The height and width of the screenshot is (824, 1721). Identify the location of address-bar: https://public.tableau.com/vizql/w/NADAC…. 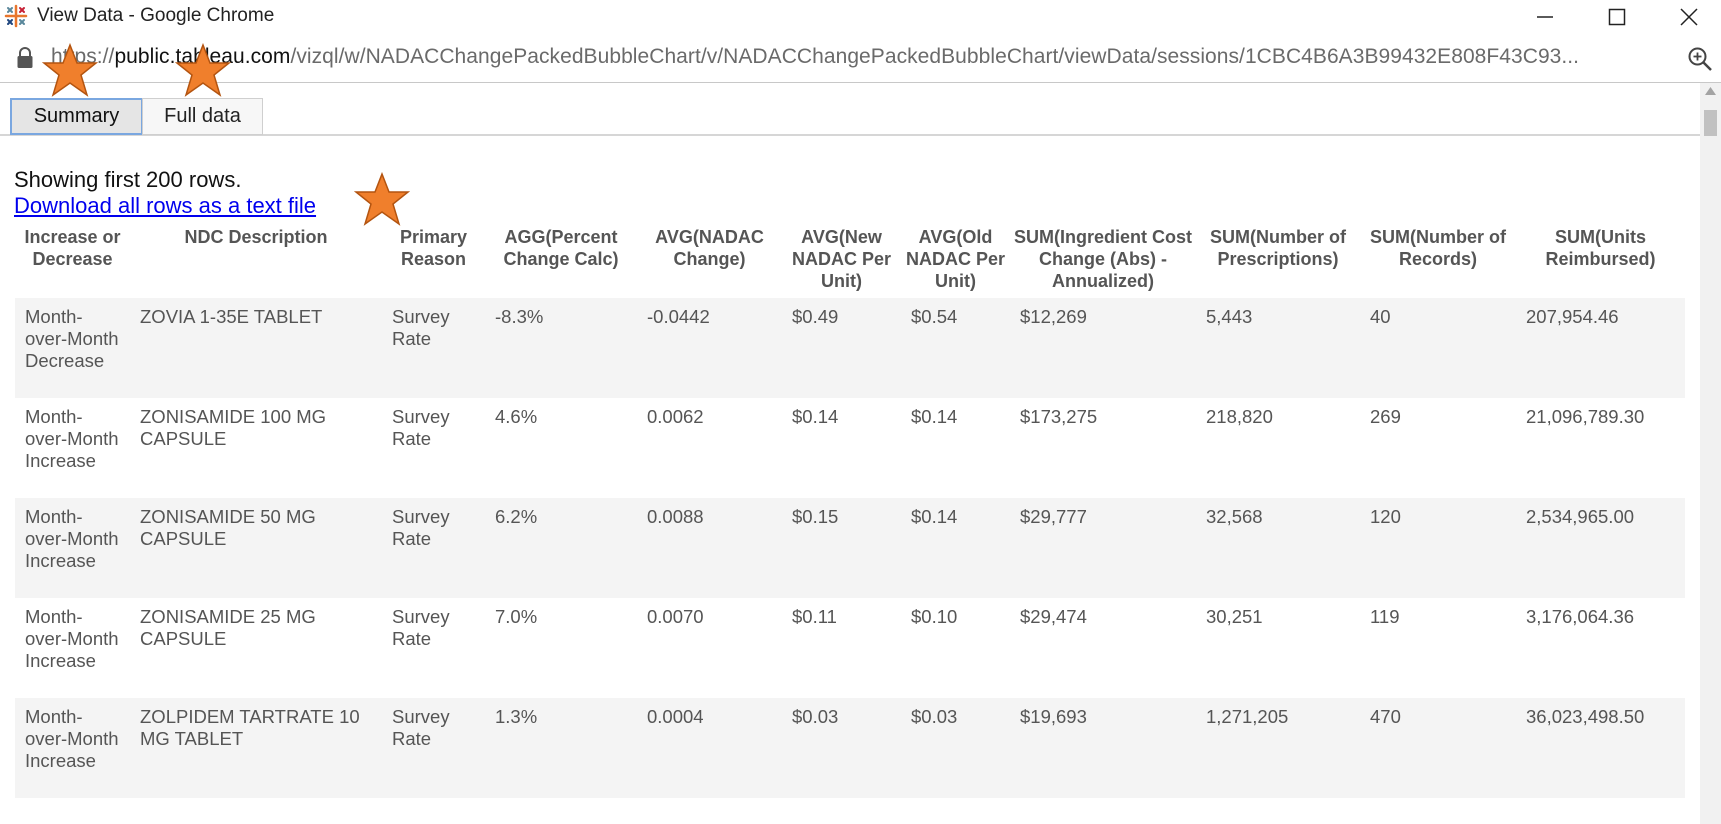
(860, 58).